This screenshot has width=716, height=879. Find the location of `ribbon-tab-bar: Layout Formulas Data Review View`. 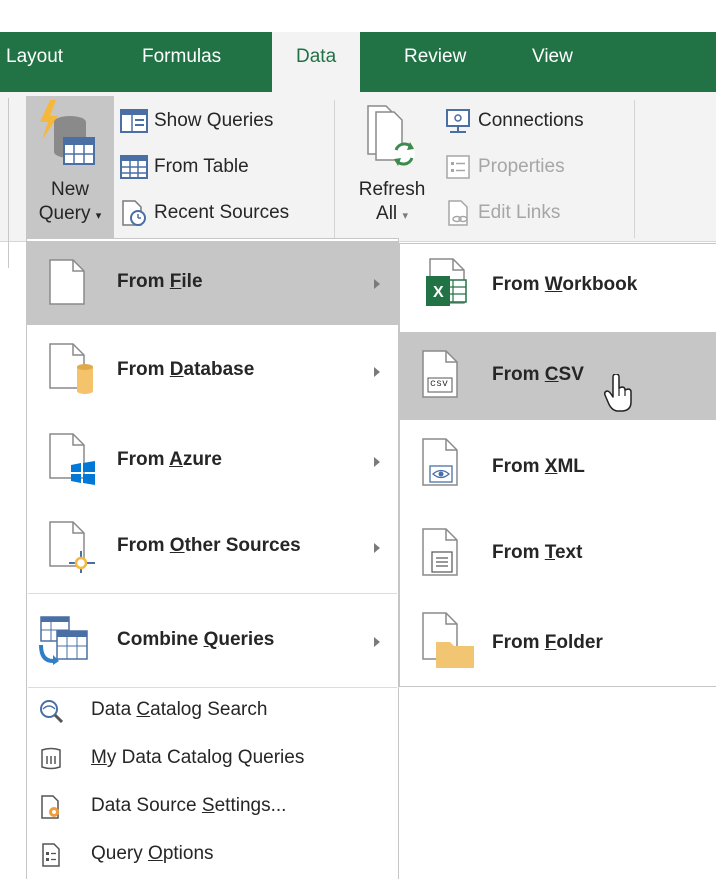

ribbon-tab-bar: Layout Formulas Data Review View is located at coordinates (358, 63).